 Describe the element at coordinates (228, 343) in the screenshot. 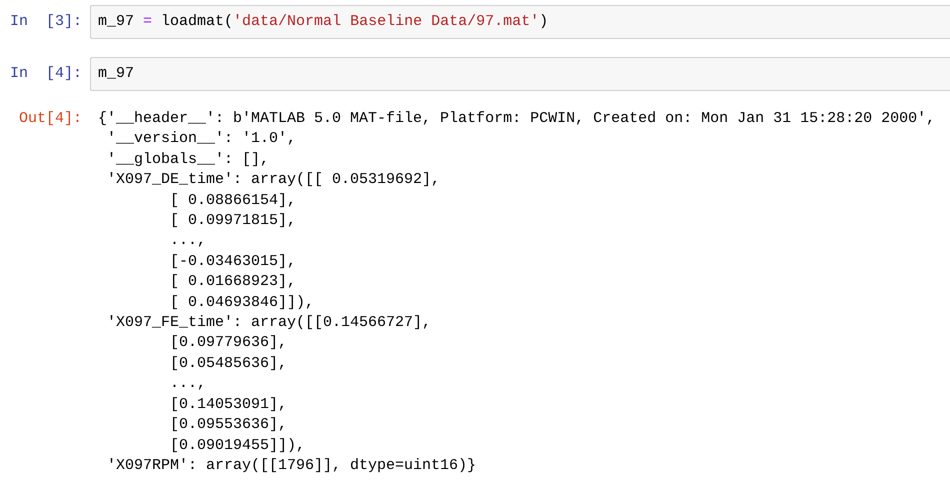

I see `output-line: [0.09779636],` at that location.